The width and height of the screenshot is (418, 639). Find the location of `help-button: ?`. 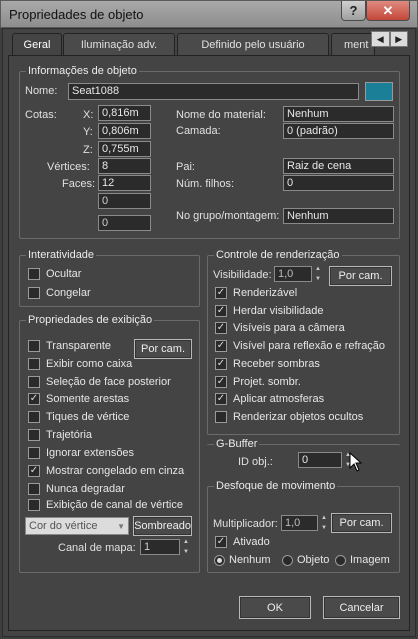

help-button: ? is located at coordinates (353, 11).